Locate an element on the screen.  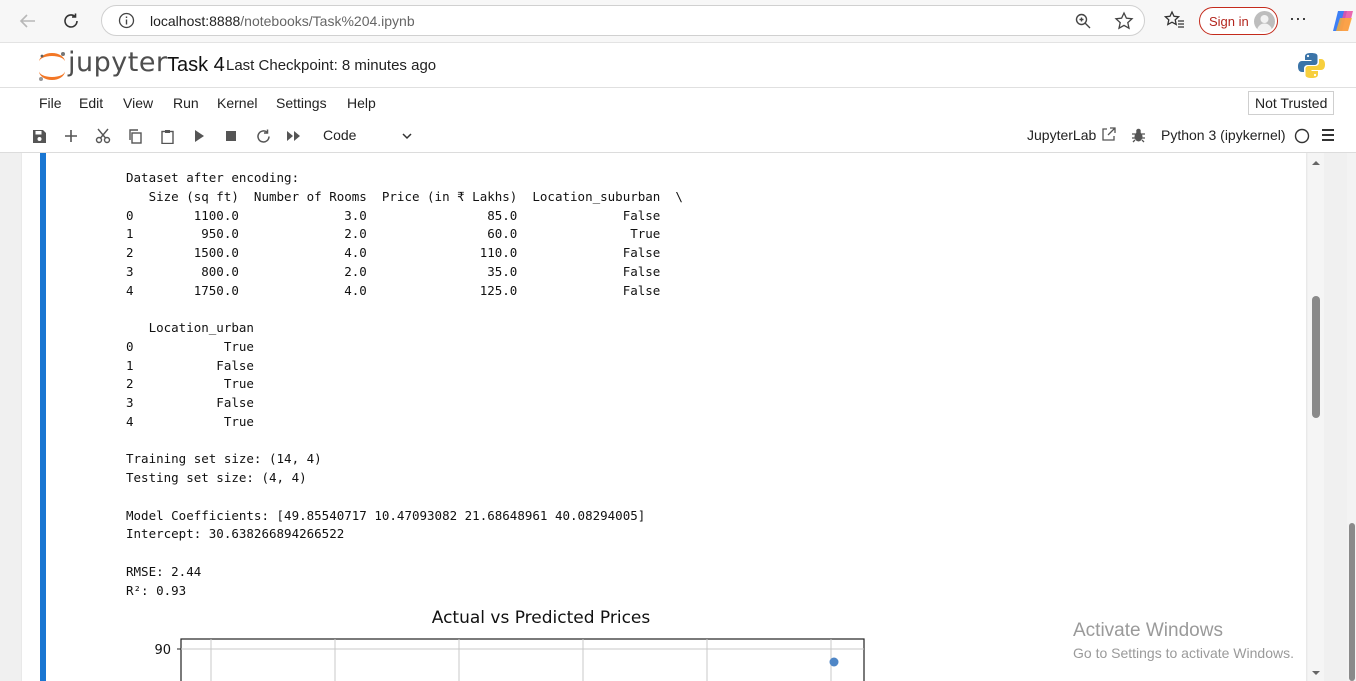
avatar-icon is located at coordinates (1264, 21).